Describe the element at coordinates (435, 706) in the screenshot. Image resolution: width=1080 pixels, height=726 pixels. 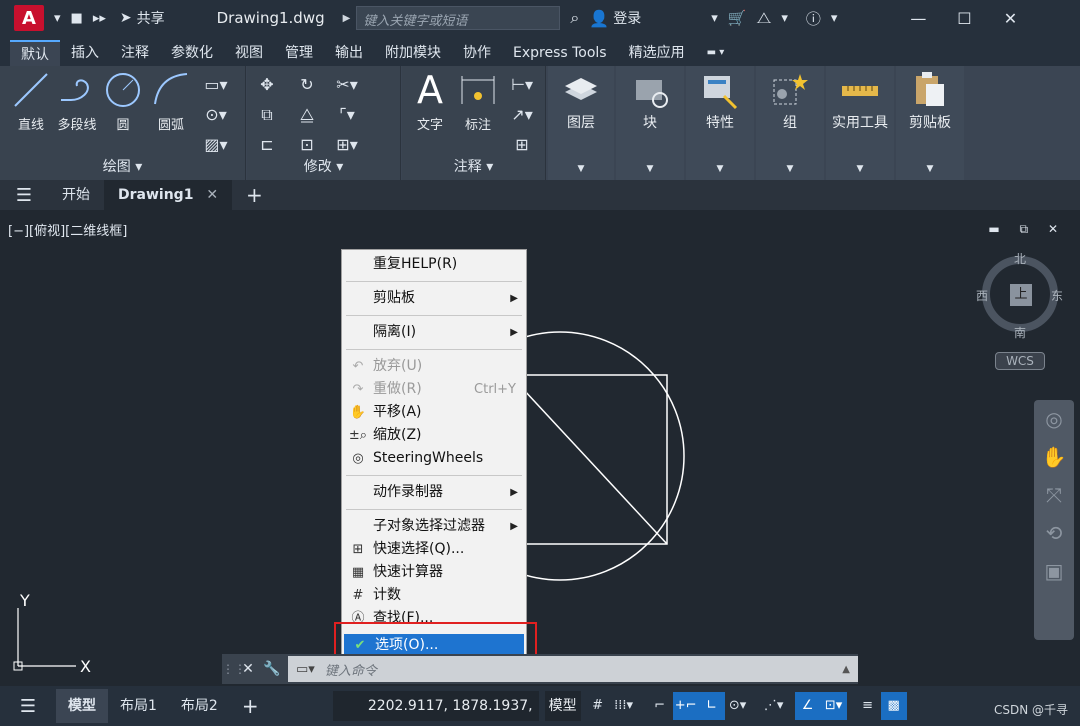
I see `coordinates-readout: 2202.9117, 1878.1937, 0.0000` at that location.